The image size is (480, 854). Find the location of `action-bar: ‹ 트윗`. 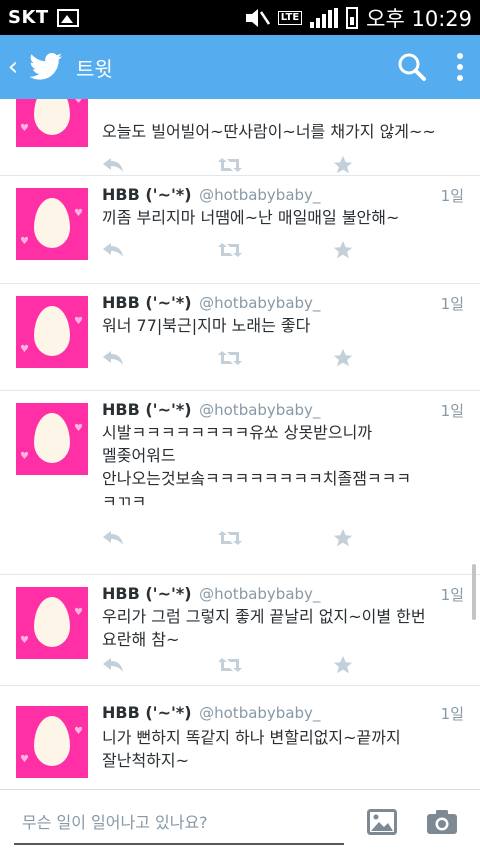

action-bar: ‹ 트윗 is located at coordinates (240, 67).